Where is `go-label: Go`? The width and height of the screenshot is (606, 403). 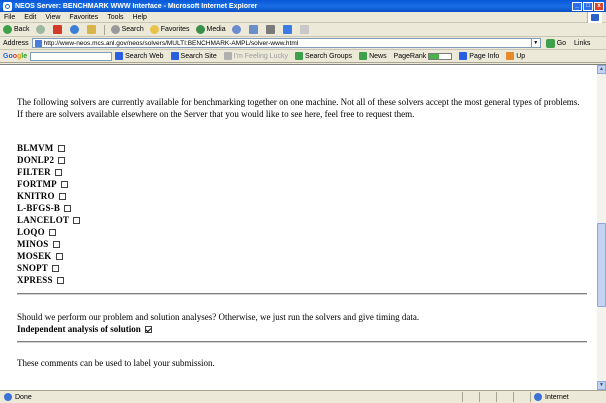
go-label: Go is located at coordinates (561, 43).